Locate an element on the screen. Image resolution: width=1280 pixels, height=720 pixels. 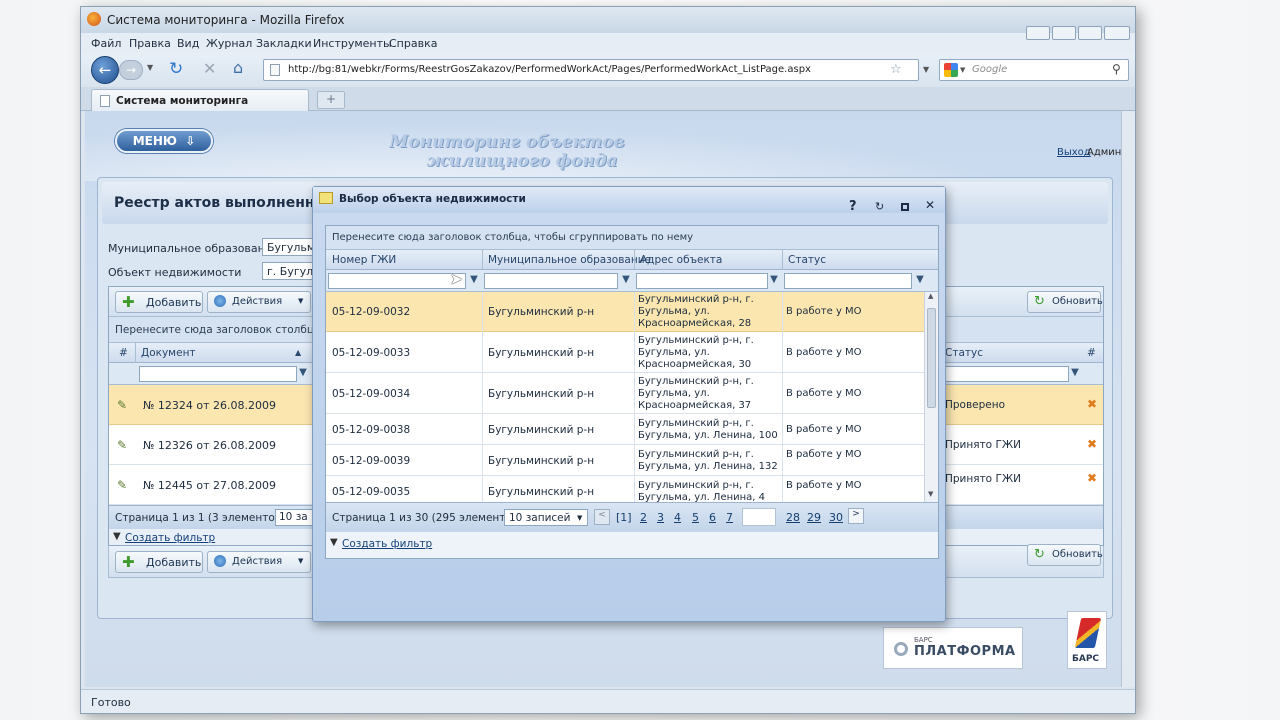
menu-button: МЕНЮ ⇩ is located at coordinates (164, 141).